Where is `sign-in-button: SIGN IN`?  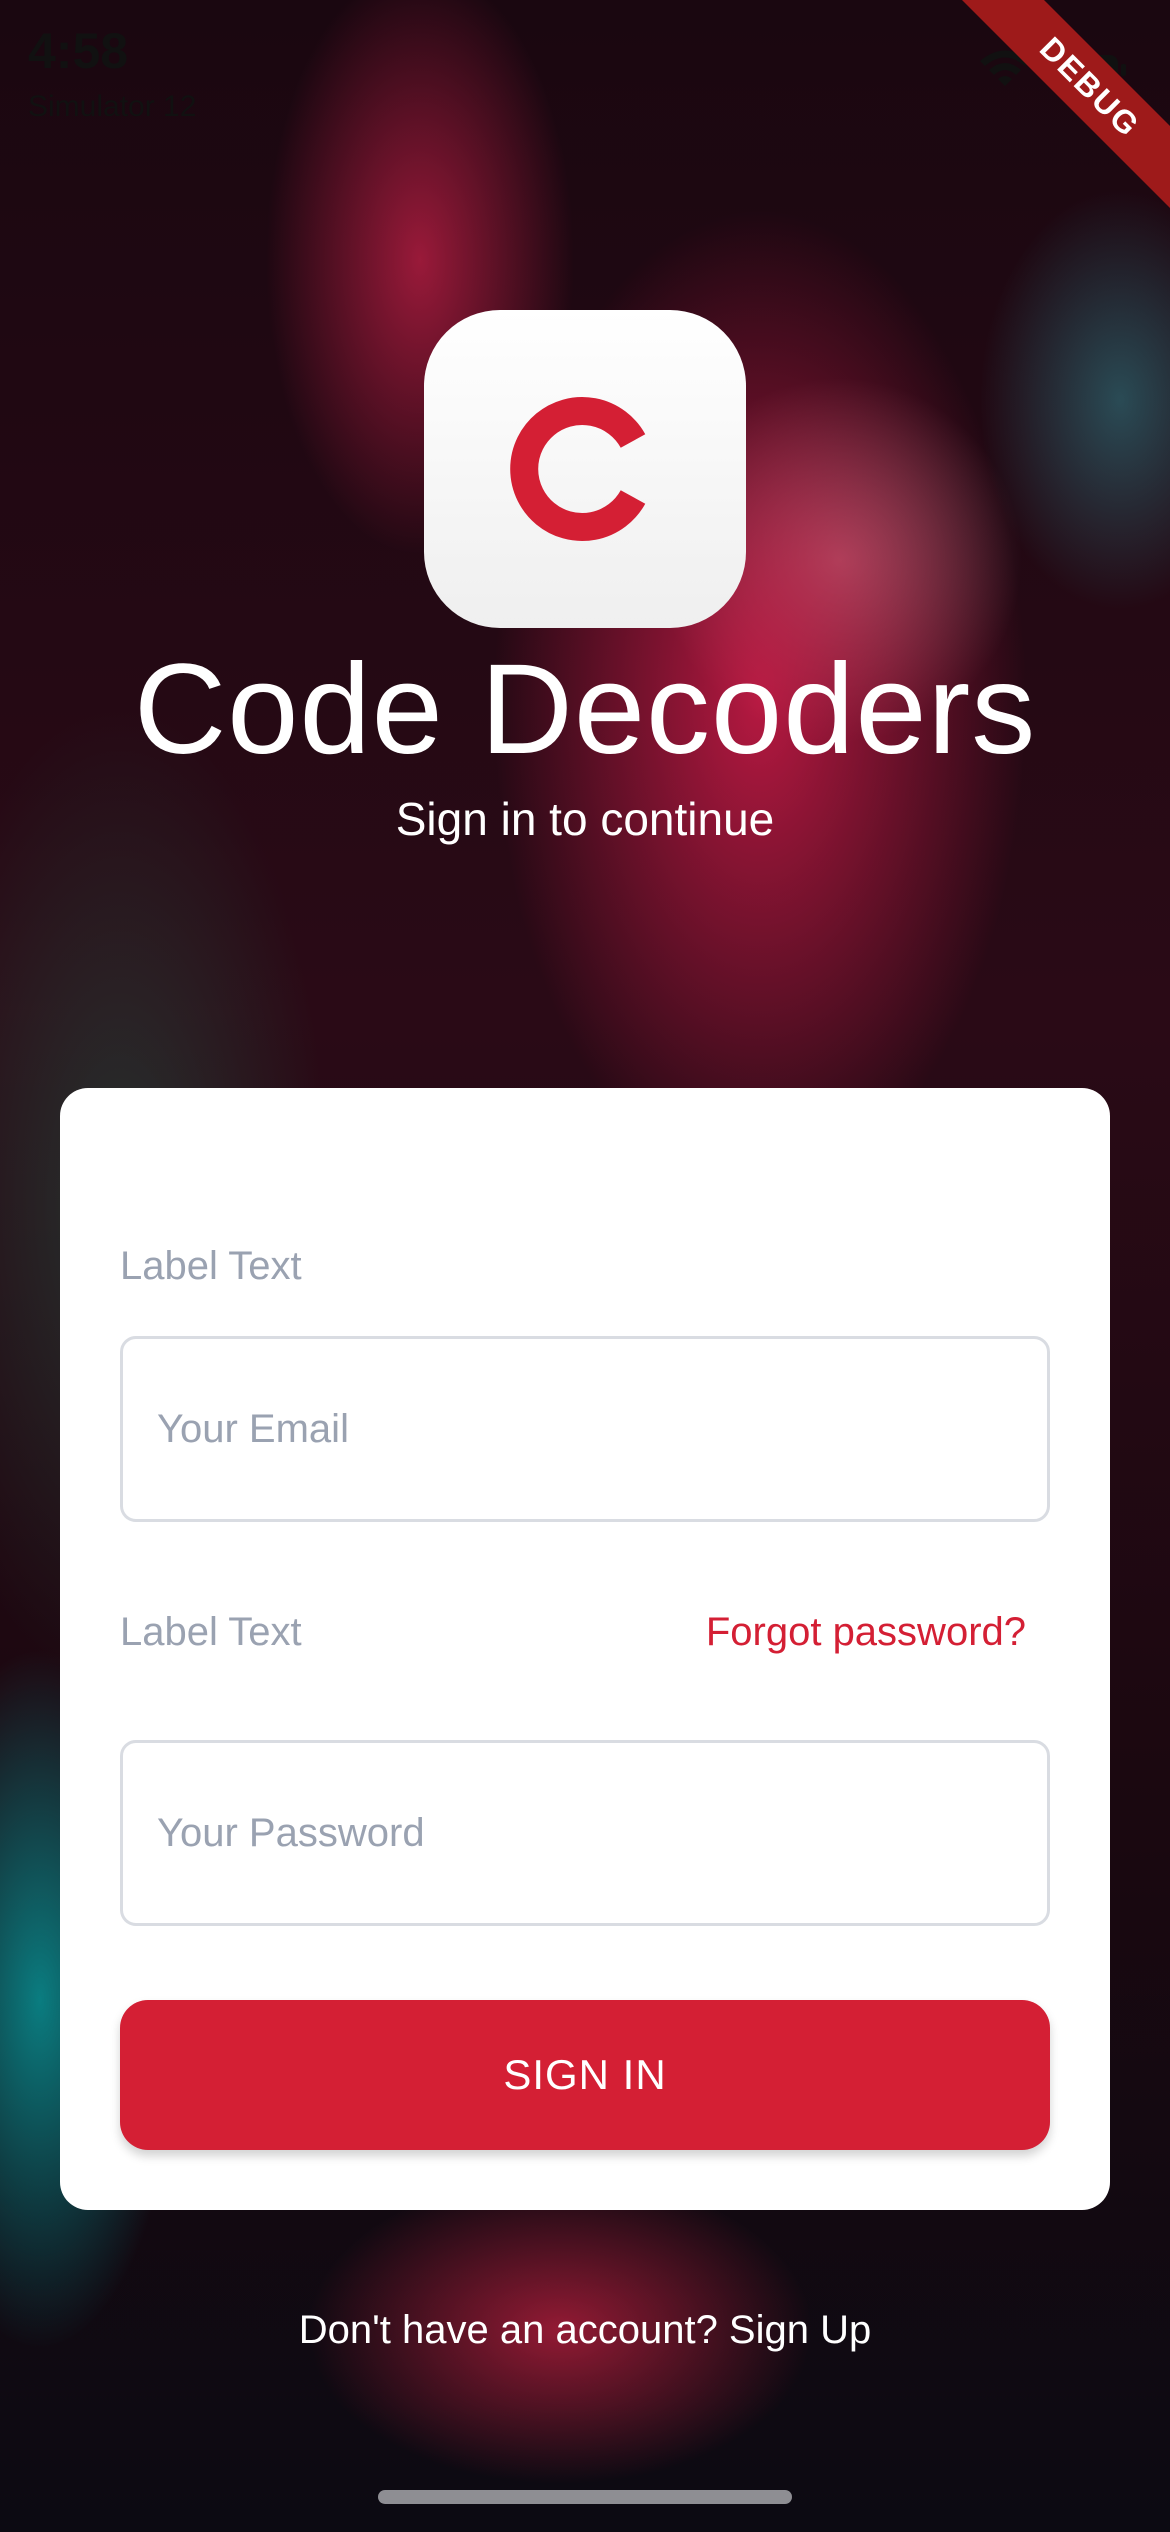
sign-in-button: SIGN IN is located at coordinates (585, 2075).